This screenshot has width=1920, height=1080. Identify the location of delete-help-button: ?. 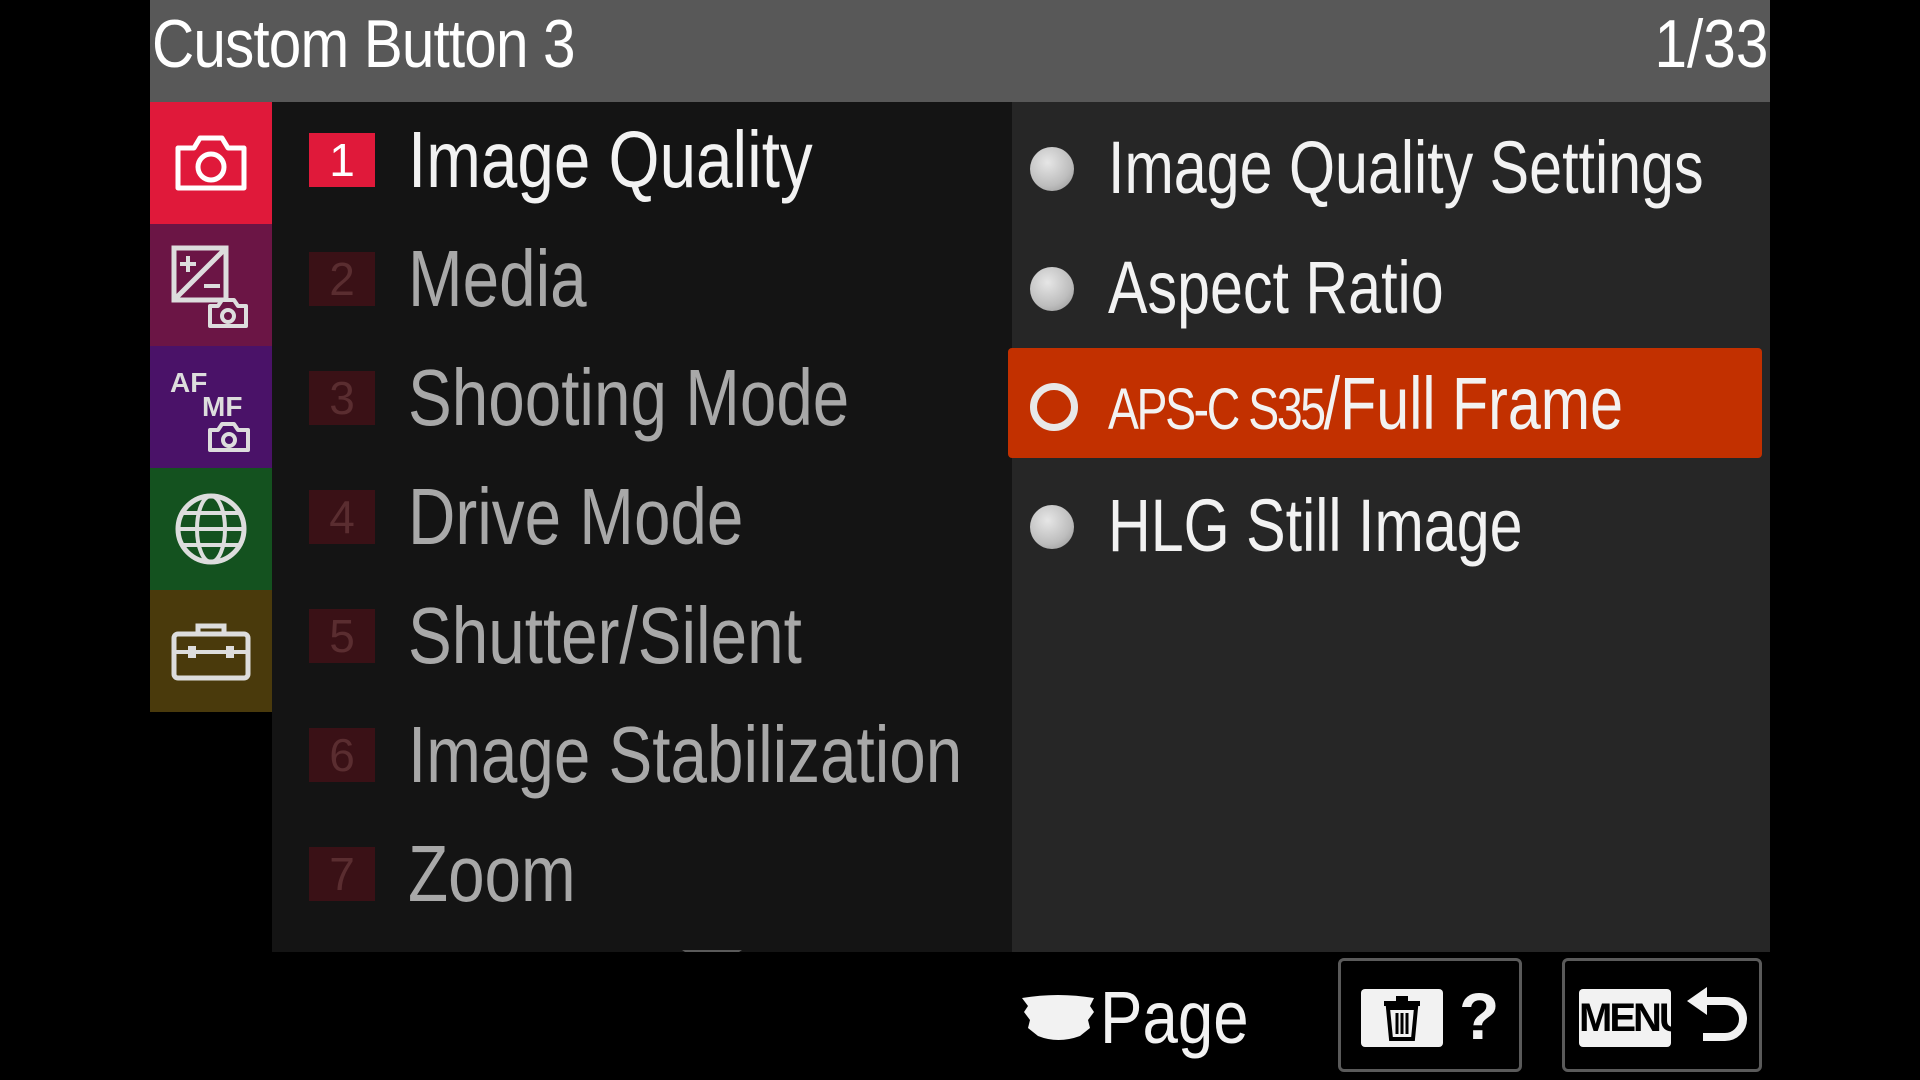
(1430, 1015).